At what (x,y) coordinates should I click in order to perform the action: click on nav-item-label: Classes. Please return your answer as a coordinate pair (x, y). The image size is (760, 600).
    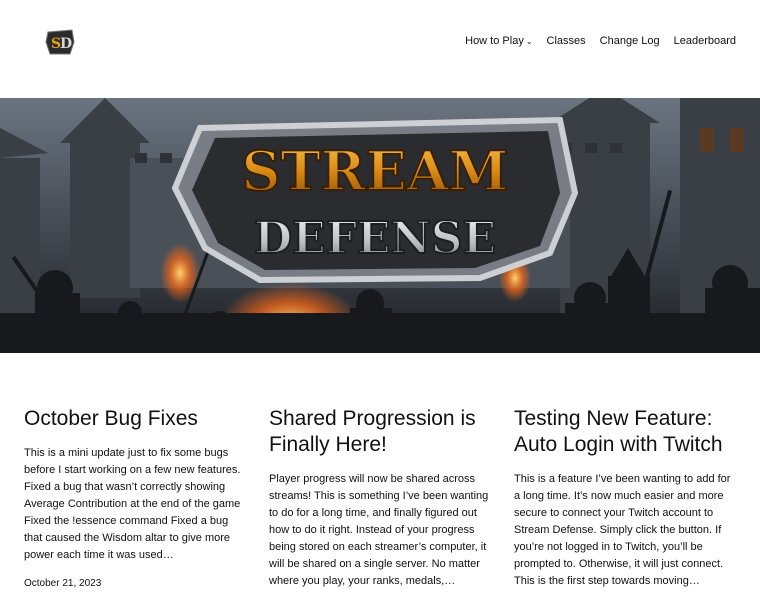
    Looking at the image, I should click on (566, 41).